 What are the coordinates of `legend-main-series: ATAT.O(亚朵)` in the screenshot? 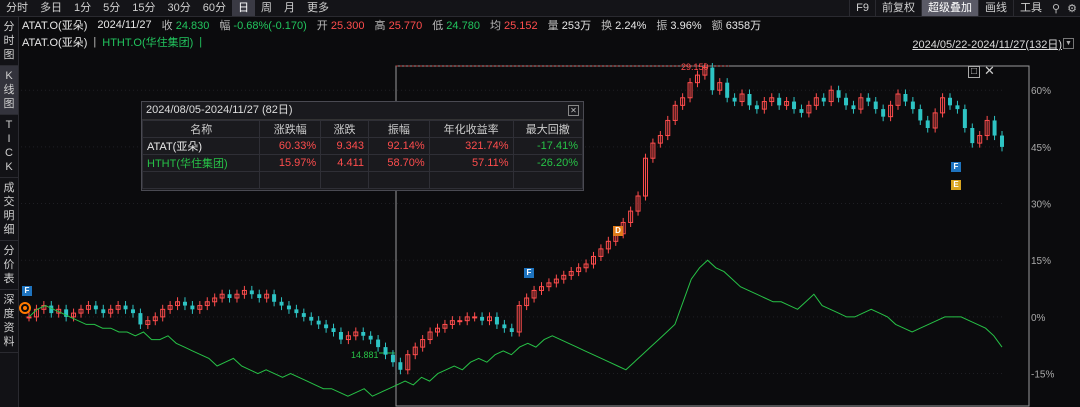 It's located at (54, 42).